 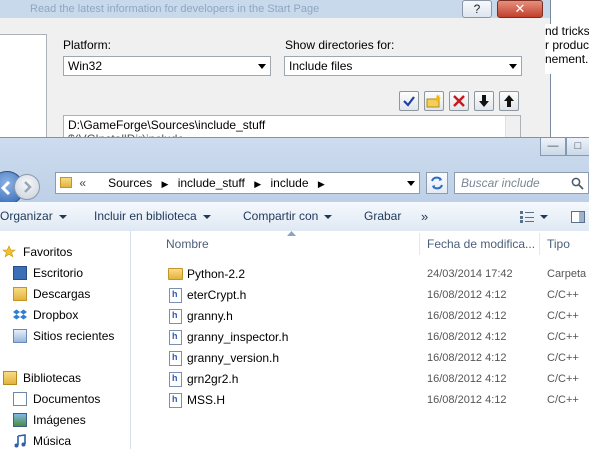 I want to click on search-input: Buscar include, so click(x=521, y=183).